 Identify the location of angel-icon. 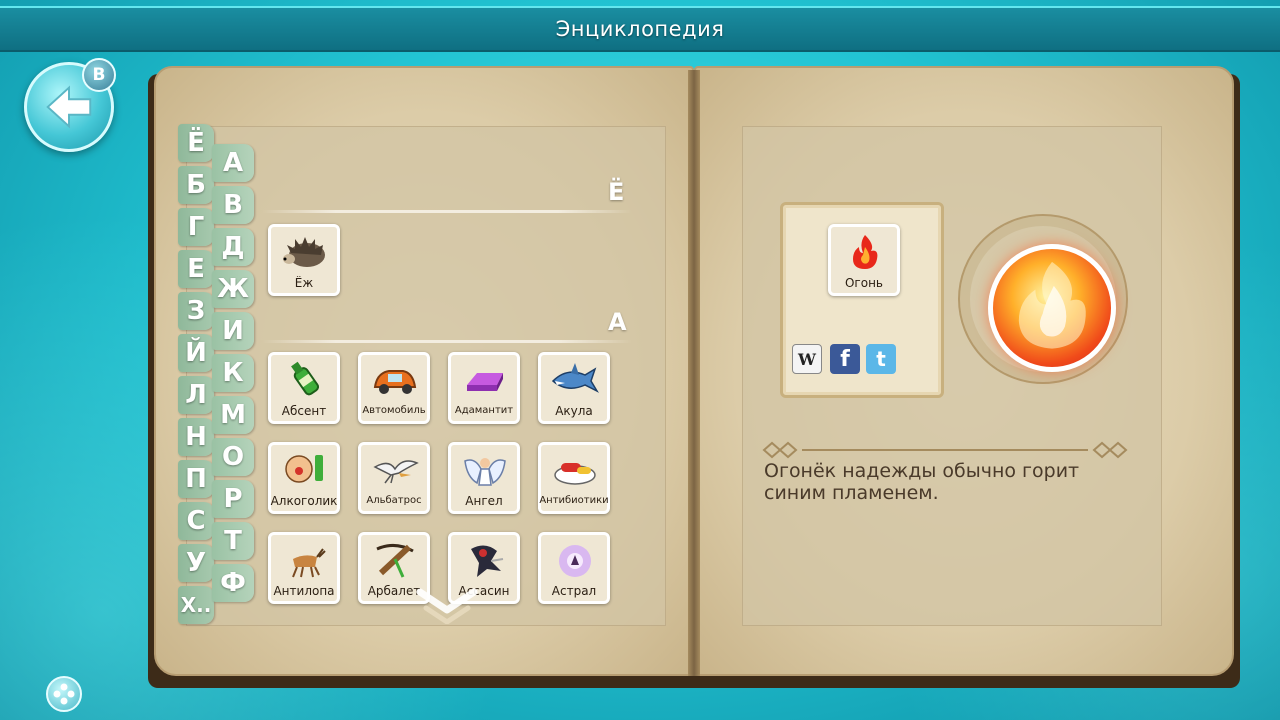
(485, 472).